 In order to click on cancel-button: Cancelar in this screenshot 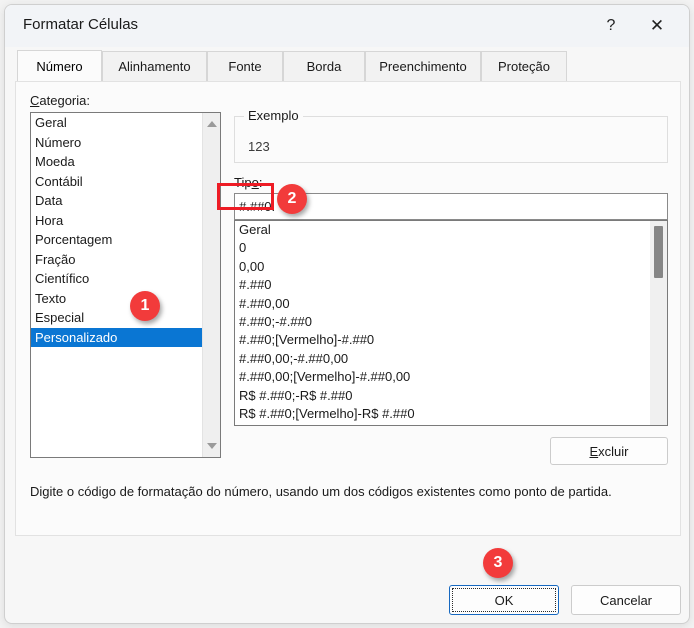, I will do `click(626, 600)`.